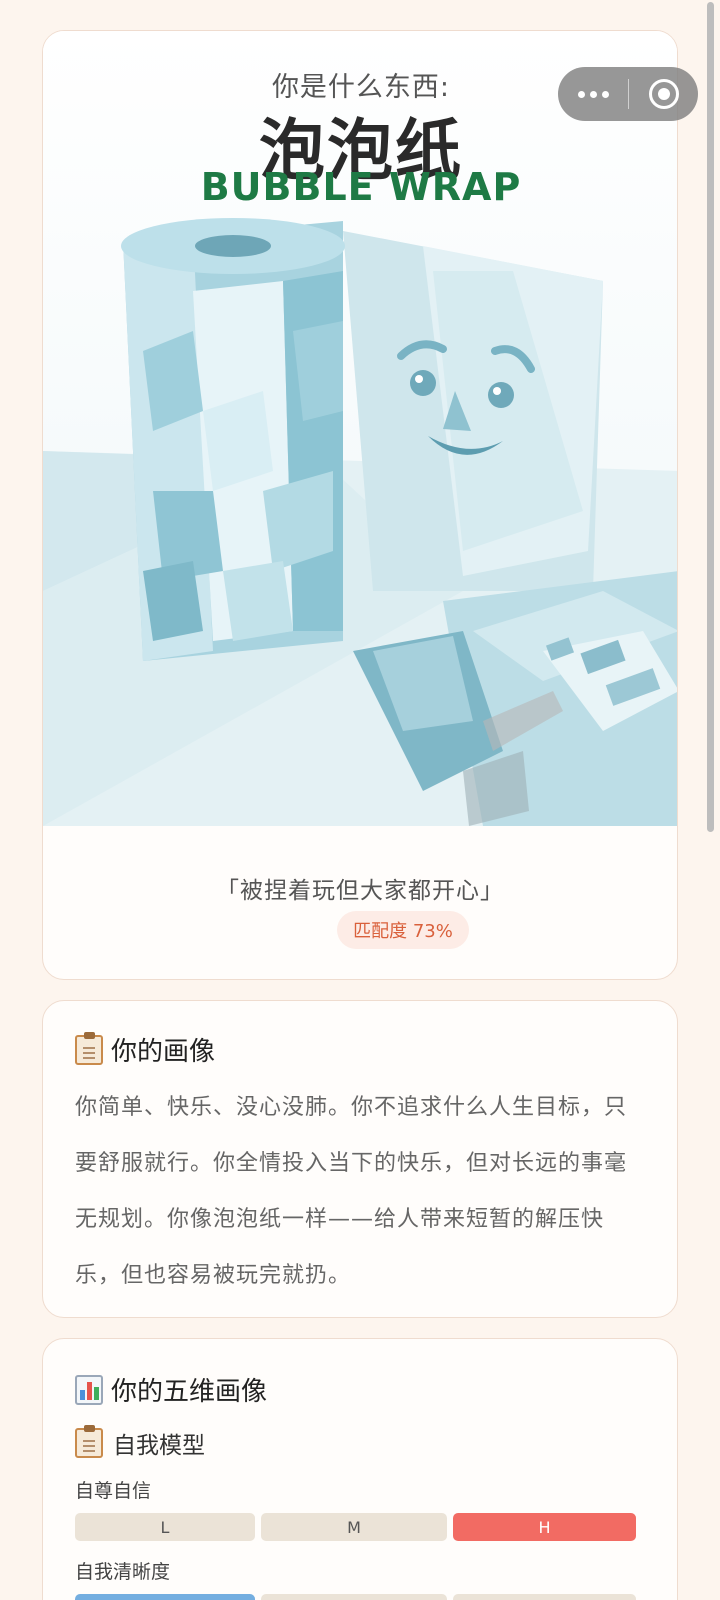  Describe the element at coordinates (165, 1527) in the screenshot. I see `level-l: L` at that location.